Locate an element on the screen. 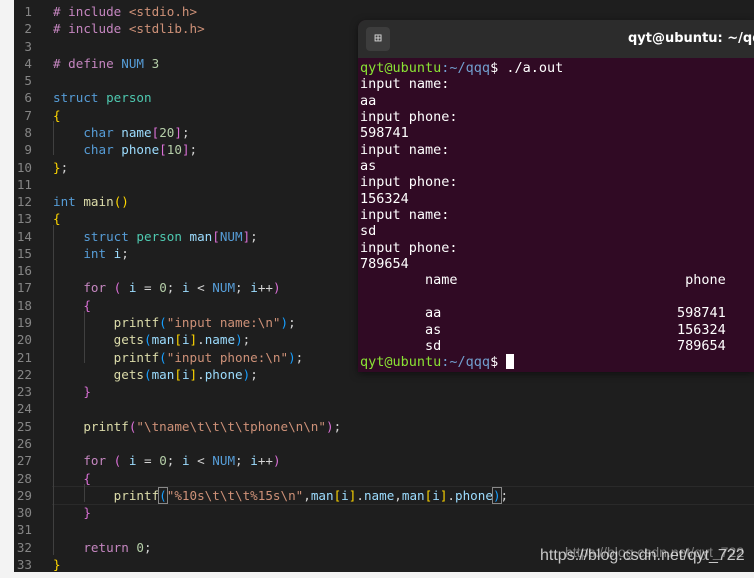  line-number: 29 is located at coordinates (24, 495).